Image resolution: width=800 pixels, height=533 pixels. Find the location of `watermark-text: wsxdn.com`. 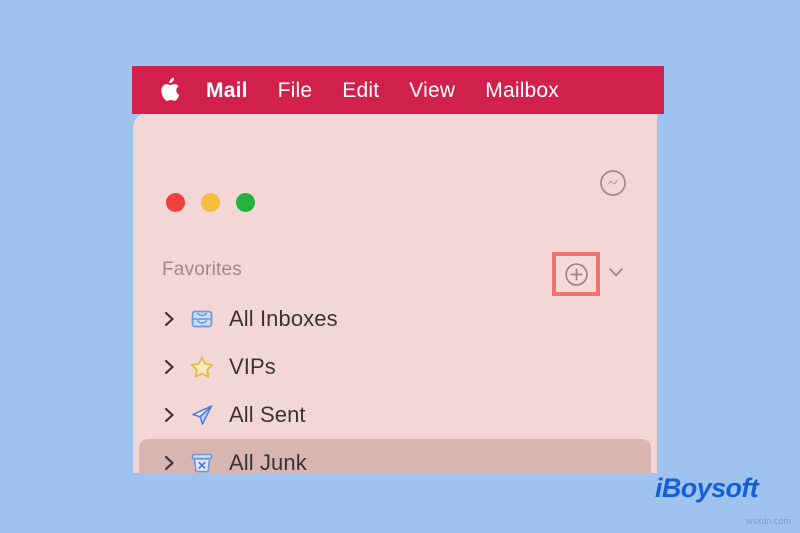

watermark-text: wsxdn.com is located at coordinates (769, 521).